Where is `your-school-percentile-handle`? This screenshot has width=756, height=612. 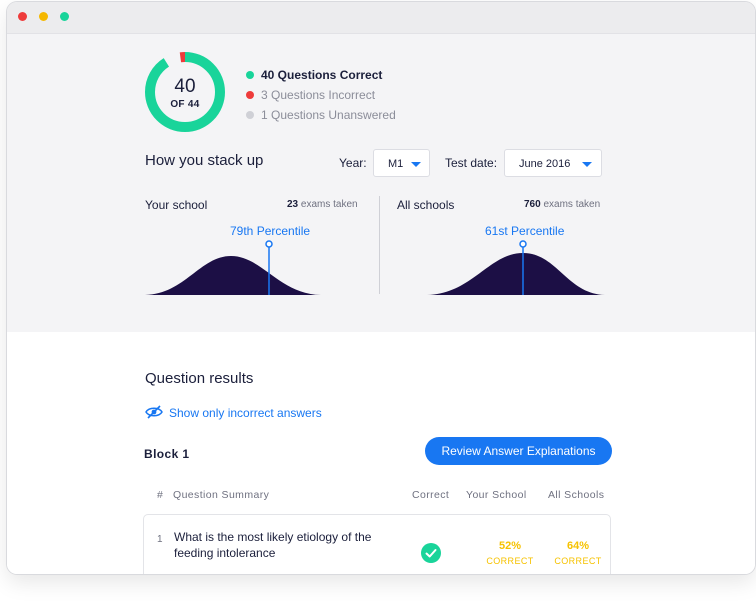
your-school-percentile-handle is located at coordinates (269, 244).